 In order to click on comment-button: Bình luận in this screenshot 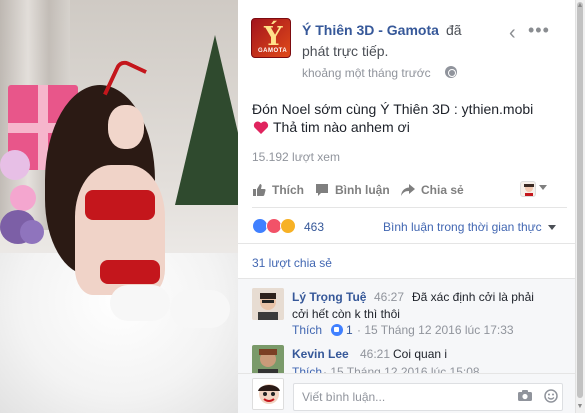, I will do `click(352, 190)`.